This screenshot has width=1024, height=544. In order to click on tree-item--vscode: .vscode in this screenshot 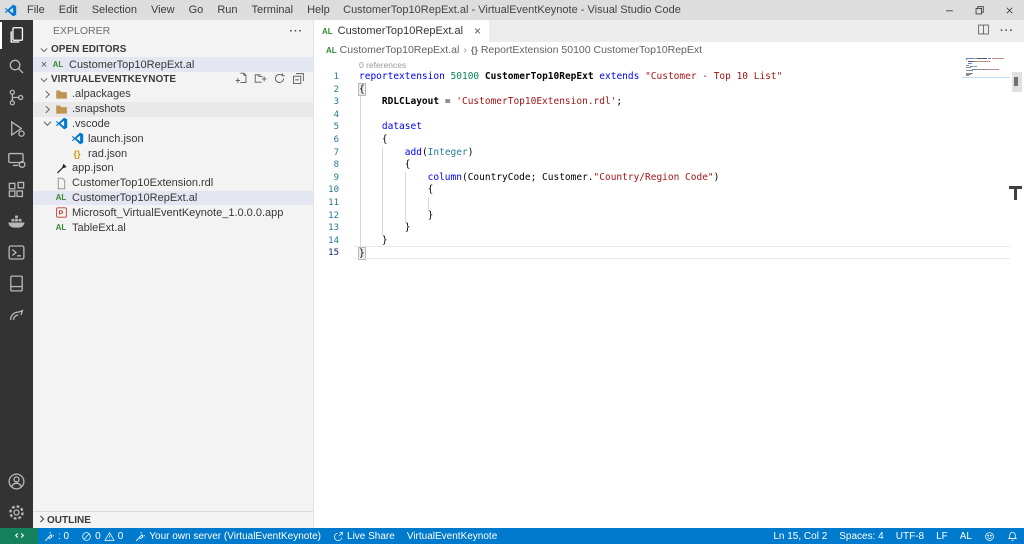, I will do `click(173, 124)`.